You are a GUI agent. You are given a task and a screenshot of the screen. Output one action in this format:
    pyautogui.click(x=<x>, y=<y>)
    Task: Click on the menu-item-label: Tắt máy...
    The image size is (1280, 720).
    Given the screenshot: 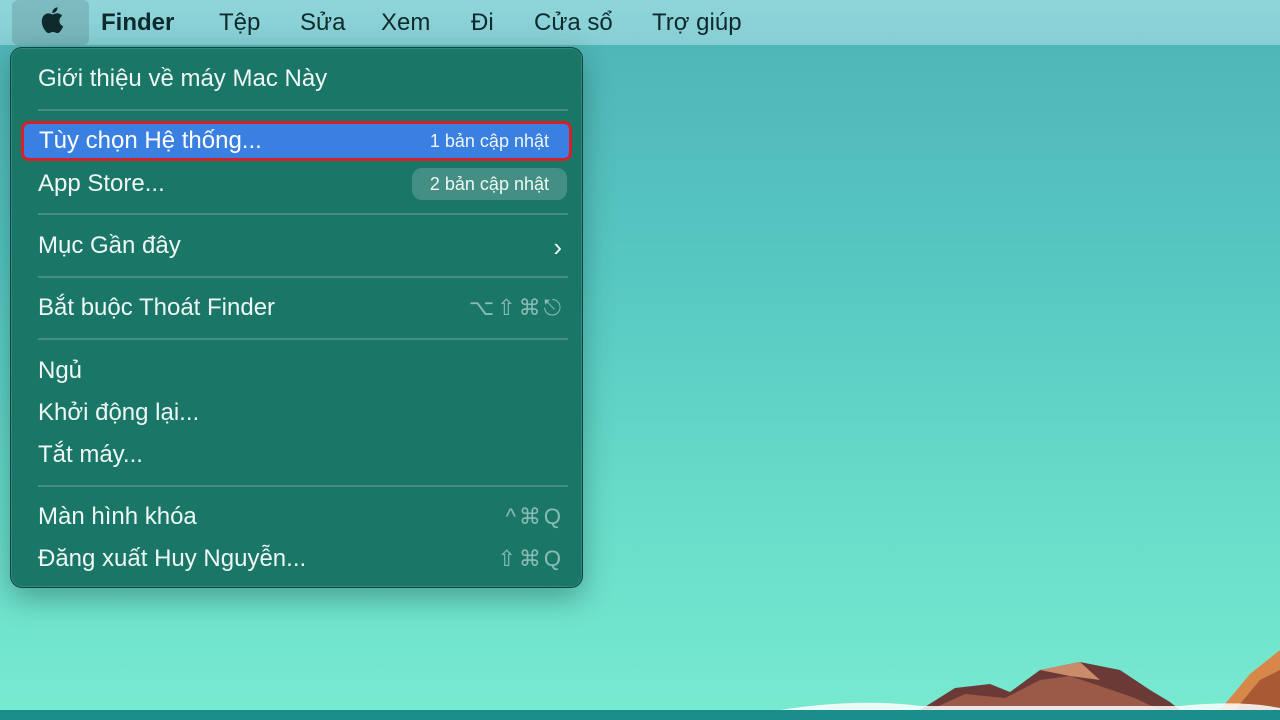 What is the action you would take?
    pyautogui.click(x=90, y=454)
    